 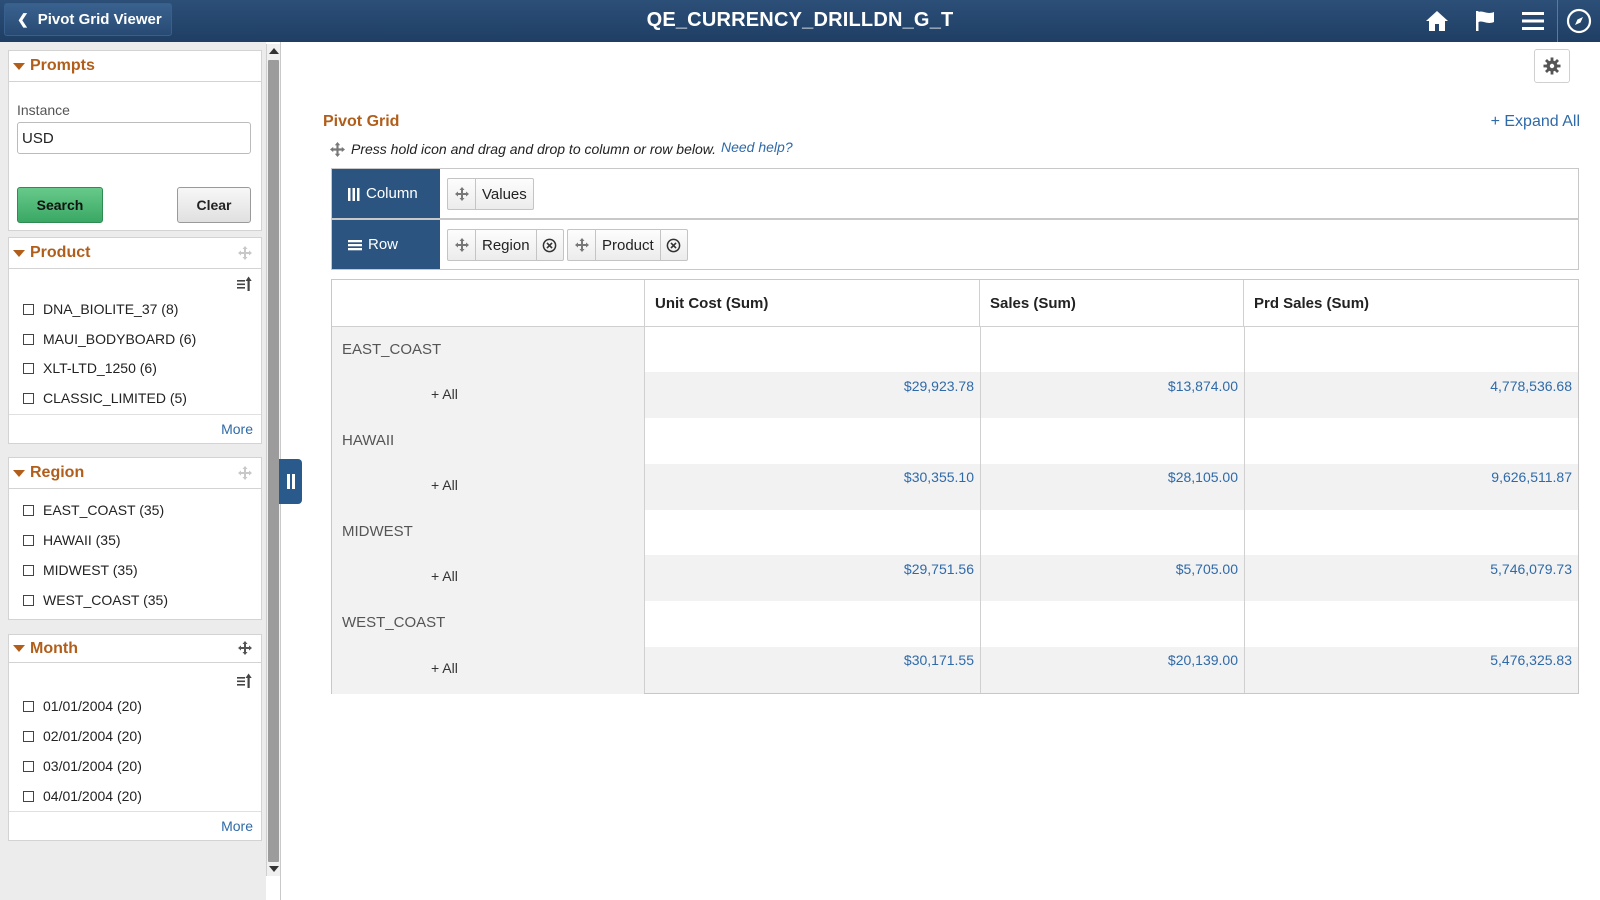 What do you see at coordinates (1109, 569) in the screenshot?
I see `cell-value: $5,705.00` at bounding box center [1109, 569].